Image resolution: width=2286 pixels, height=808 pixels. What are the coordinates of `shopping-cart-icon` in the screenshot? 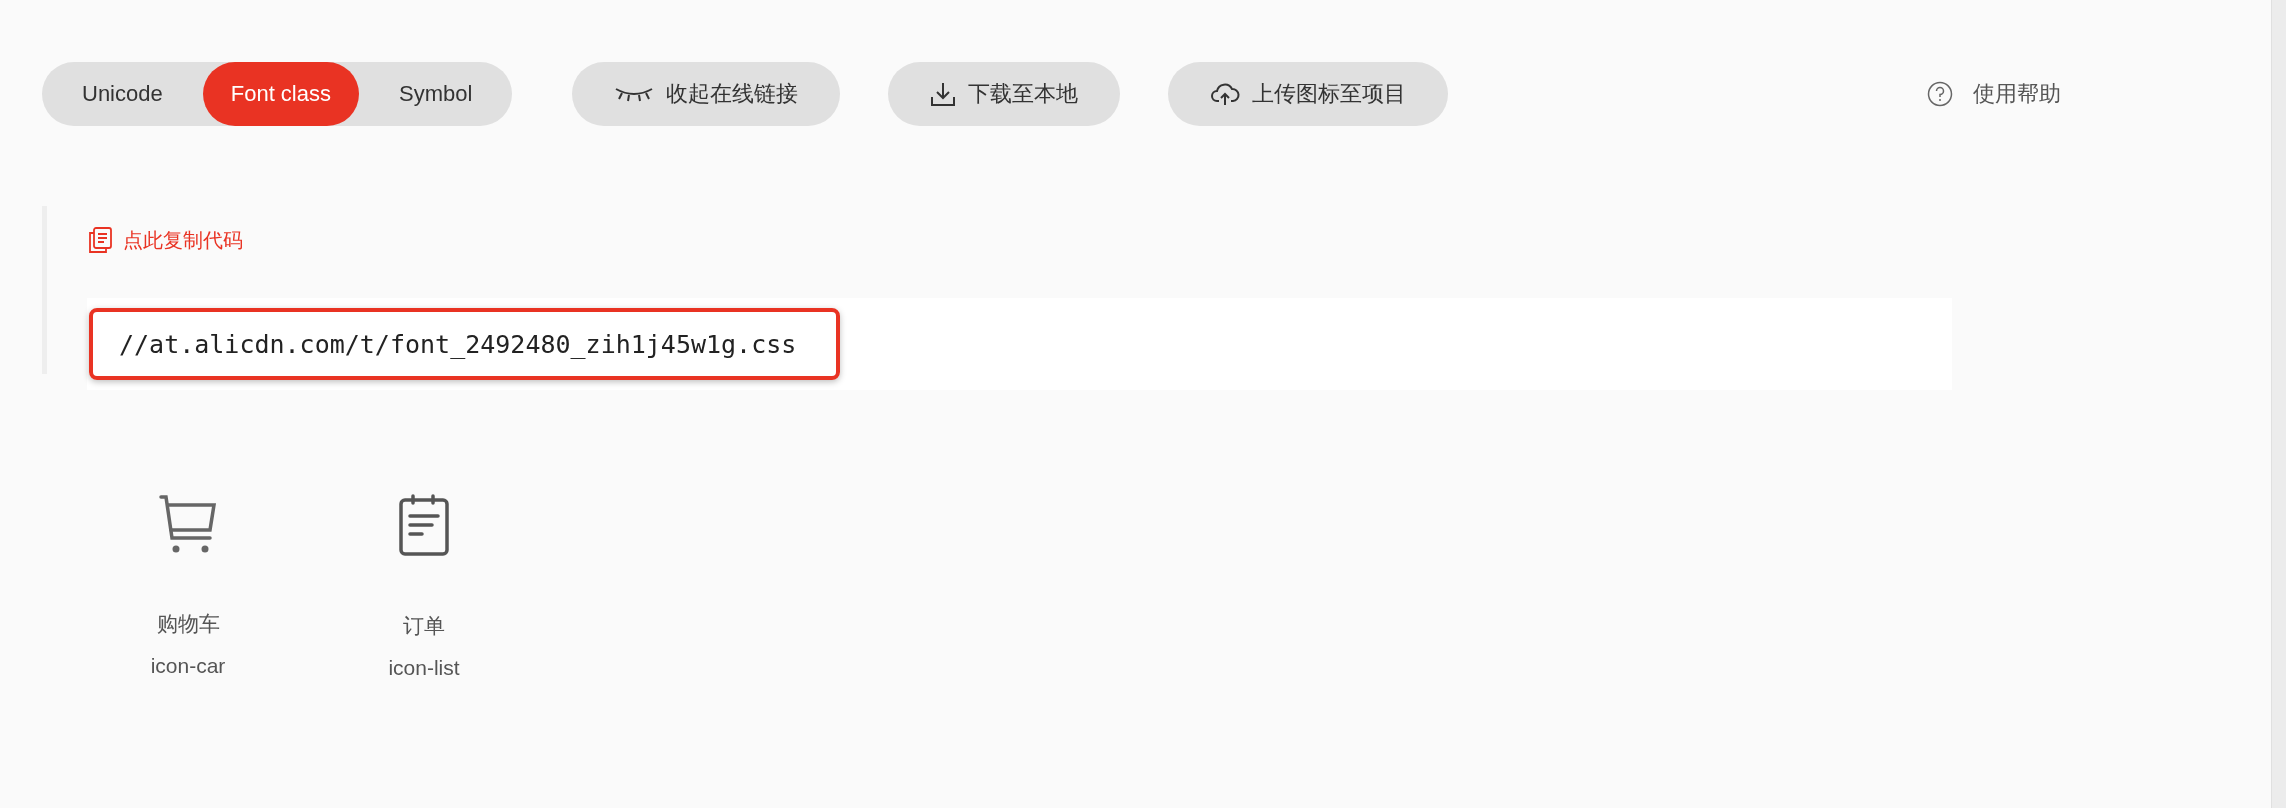 It's located at (188, 524).